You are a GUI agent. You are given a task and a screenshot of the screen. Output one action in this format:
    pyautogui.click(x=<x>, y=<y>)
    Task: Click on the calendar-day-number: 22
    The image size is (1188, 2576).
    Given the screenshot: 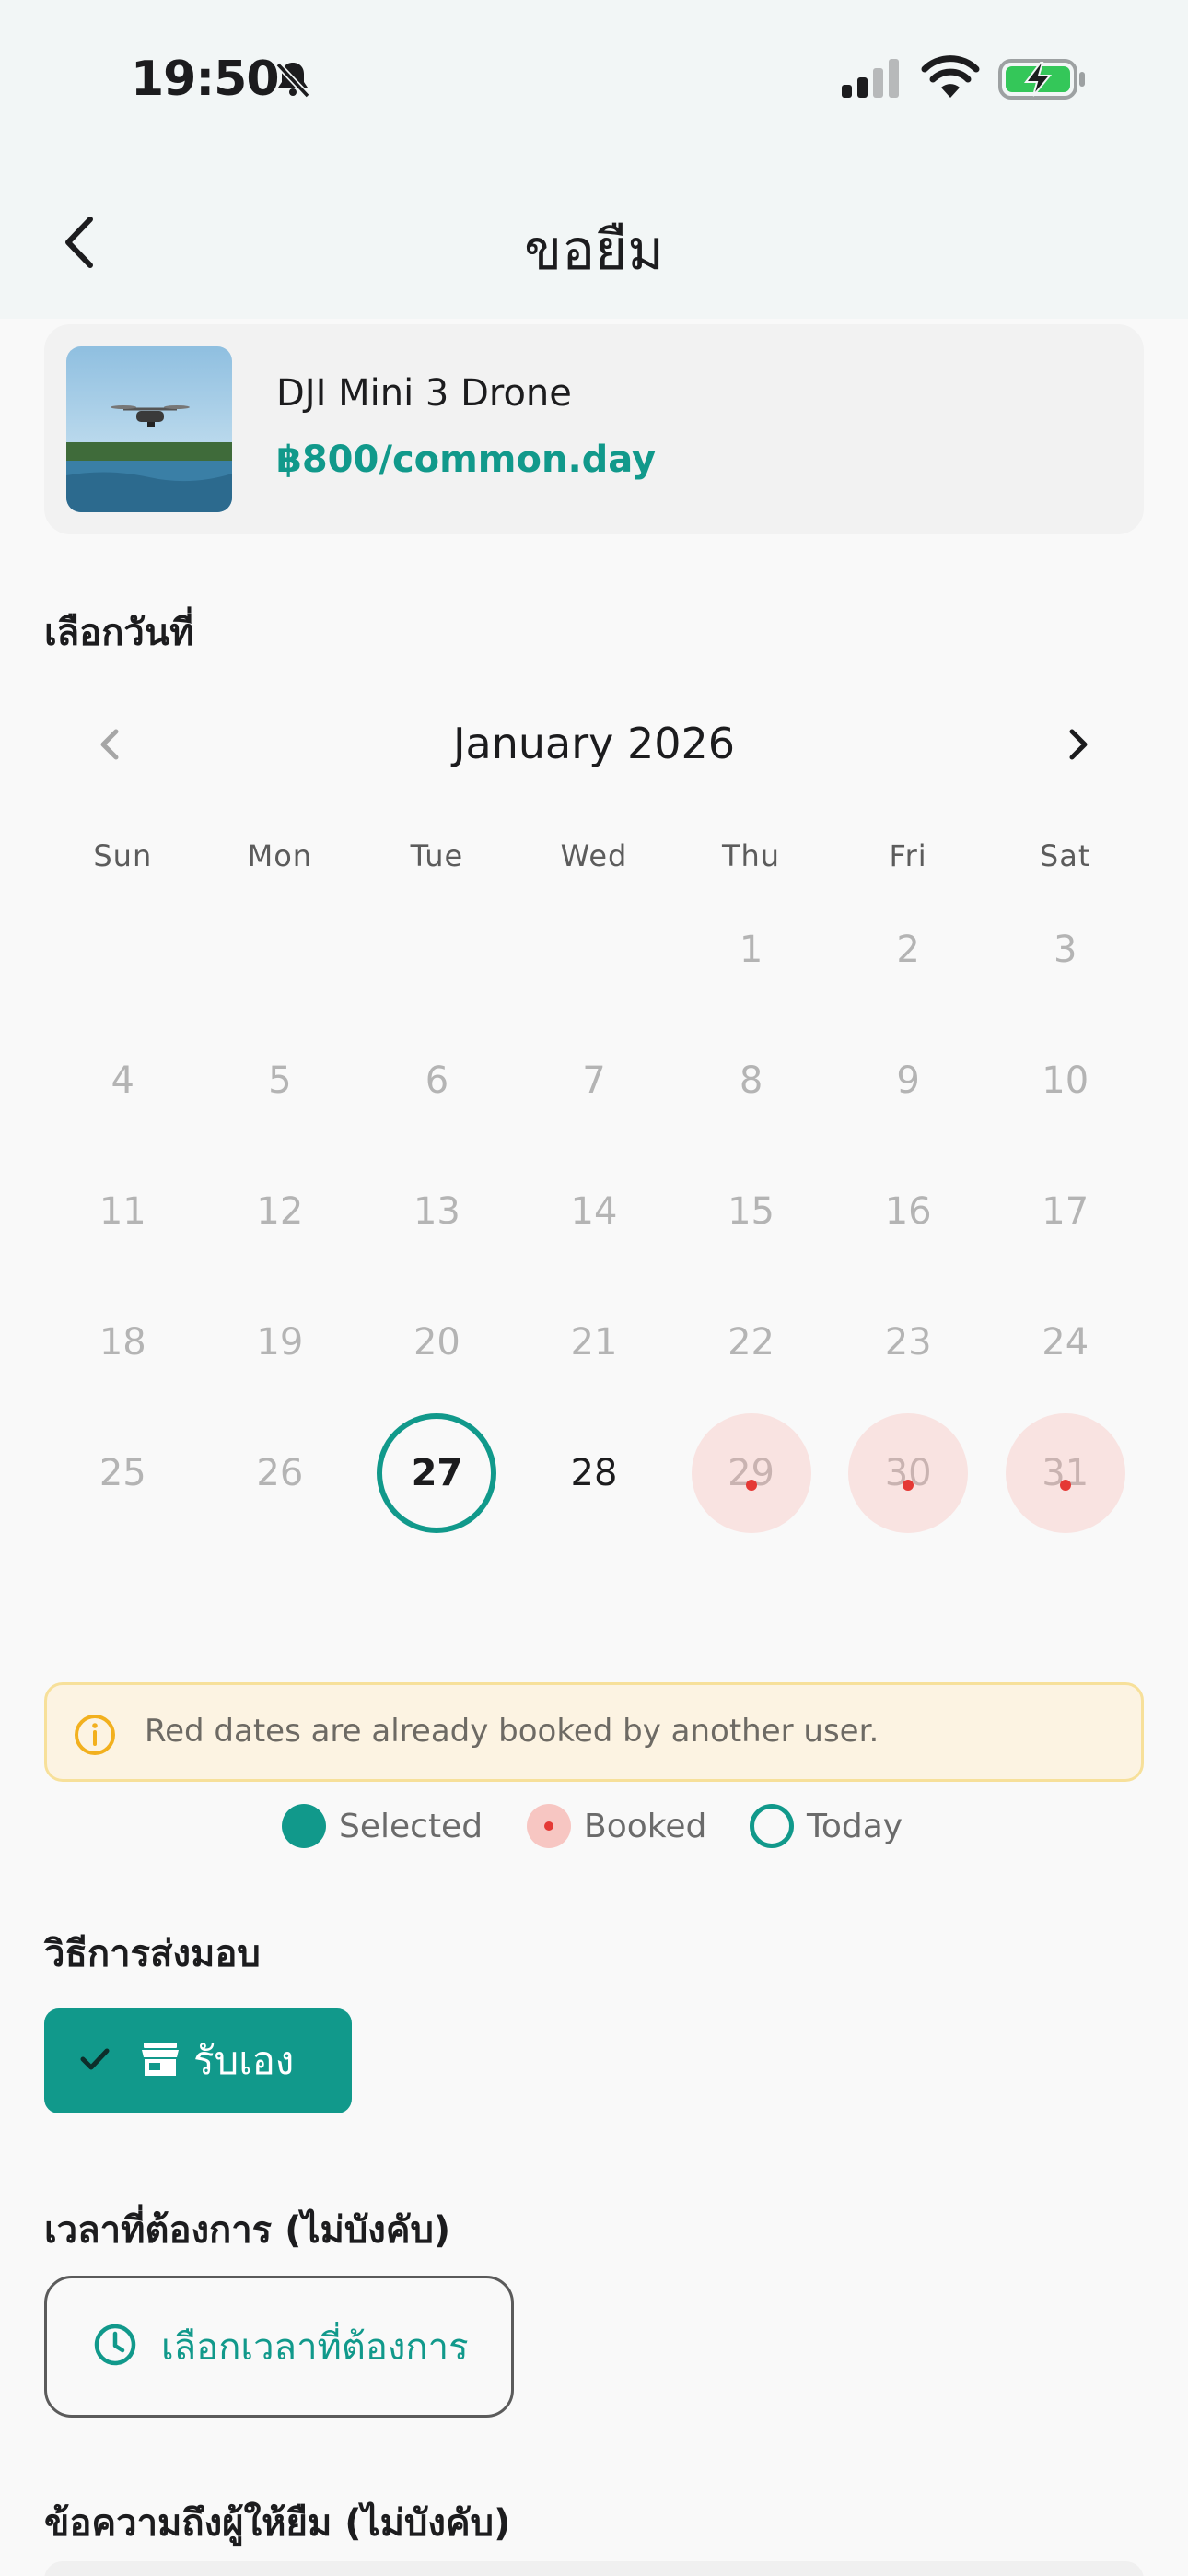 What is the action you would take?
    pyautogui.click(x=751, y=1342)
    